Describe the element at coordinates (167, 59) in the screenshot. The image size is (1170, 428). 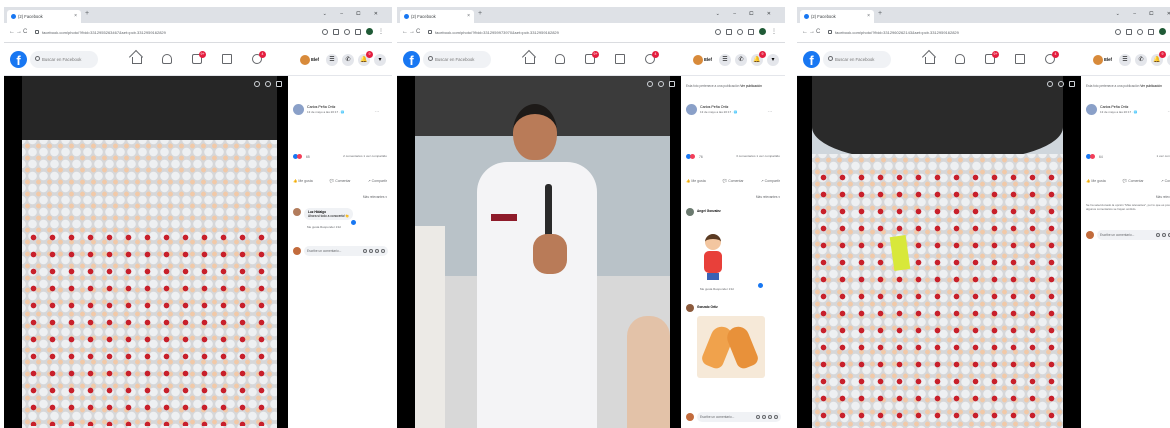
I see `friends-icon` at that location.